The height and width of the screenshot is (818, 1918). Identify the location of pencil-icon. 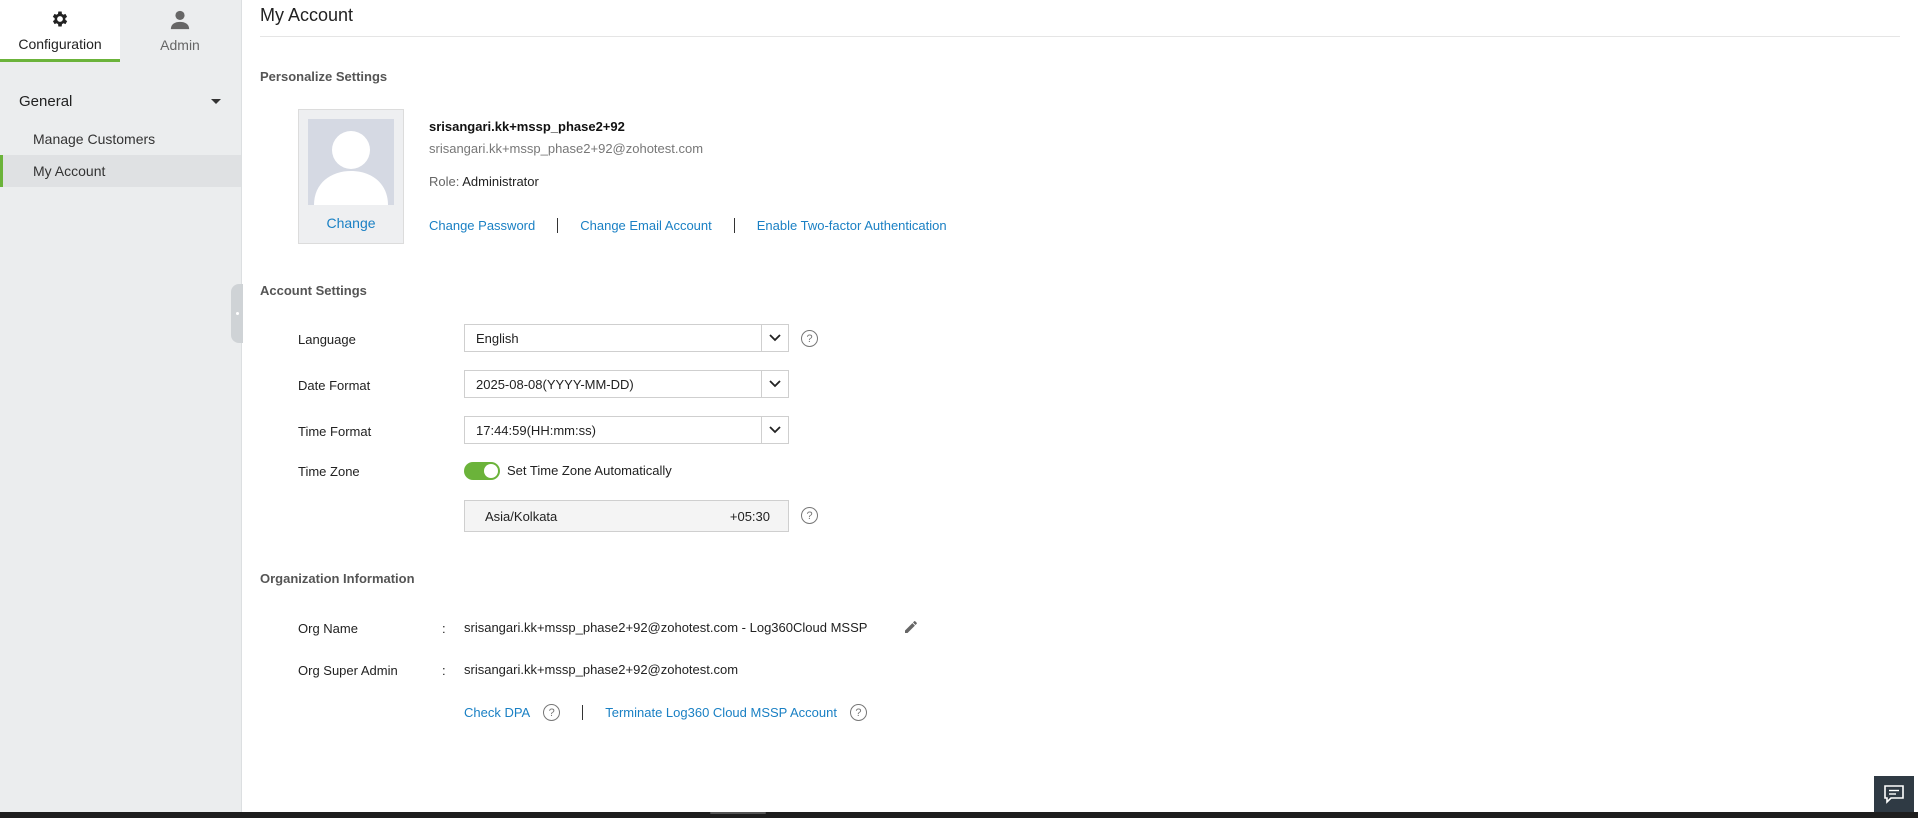
(911, 627).